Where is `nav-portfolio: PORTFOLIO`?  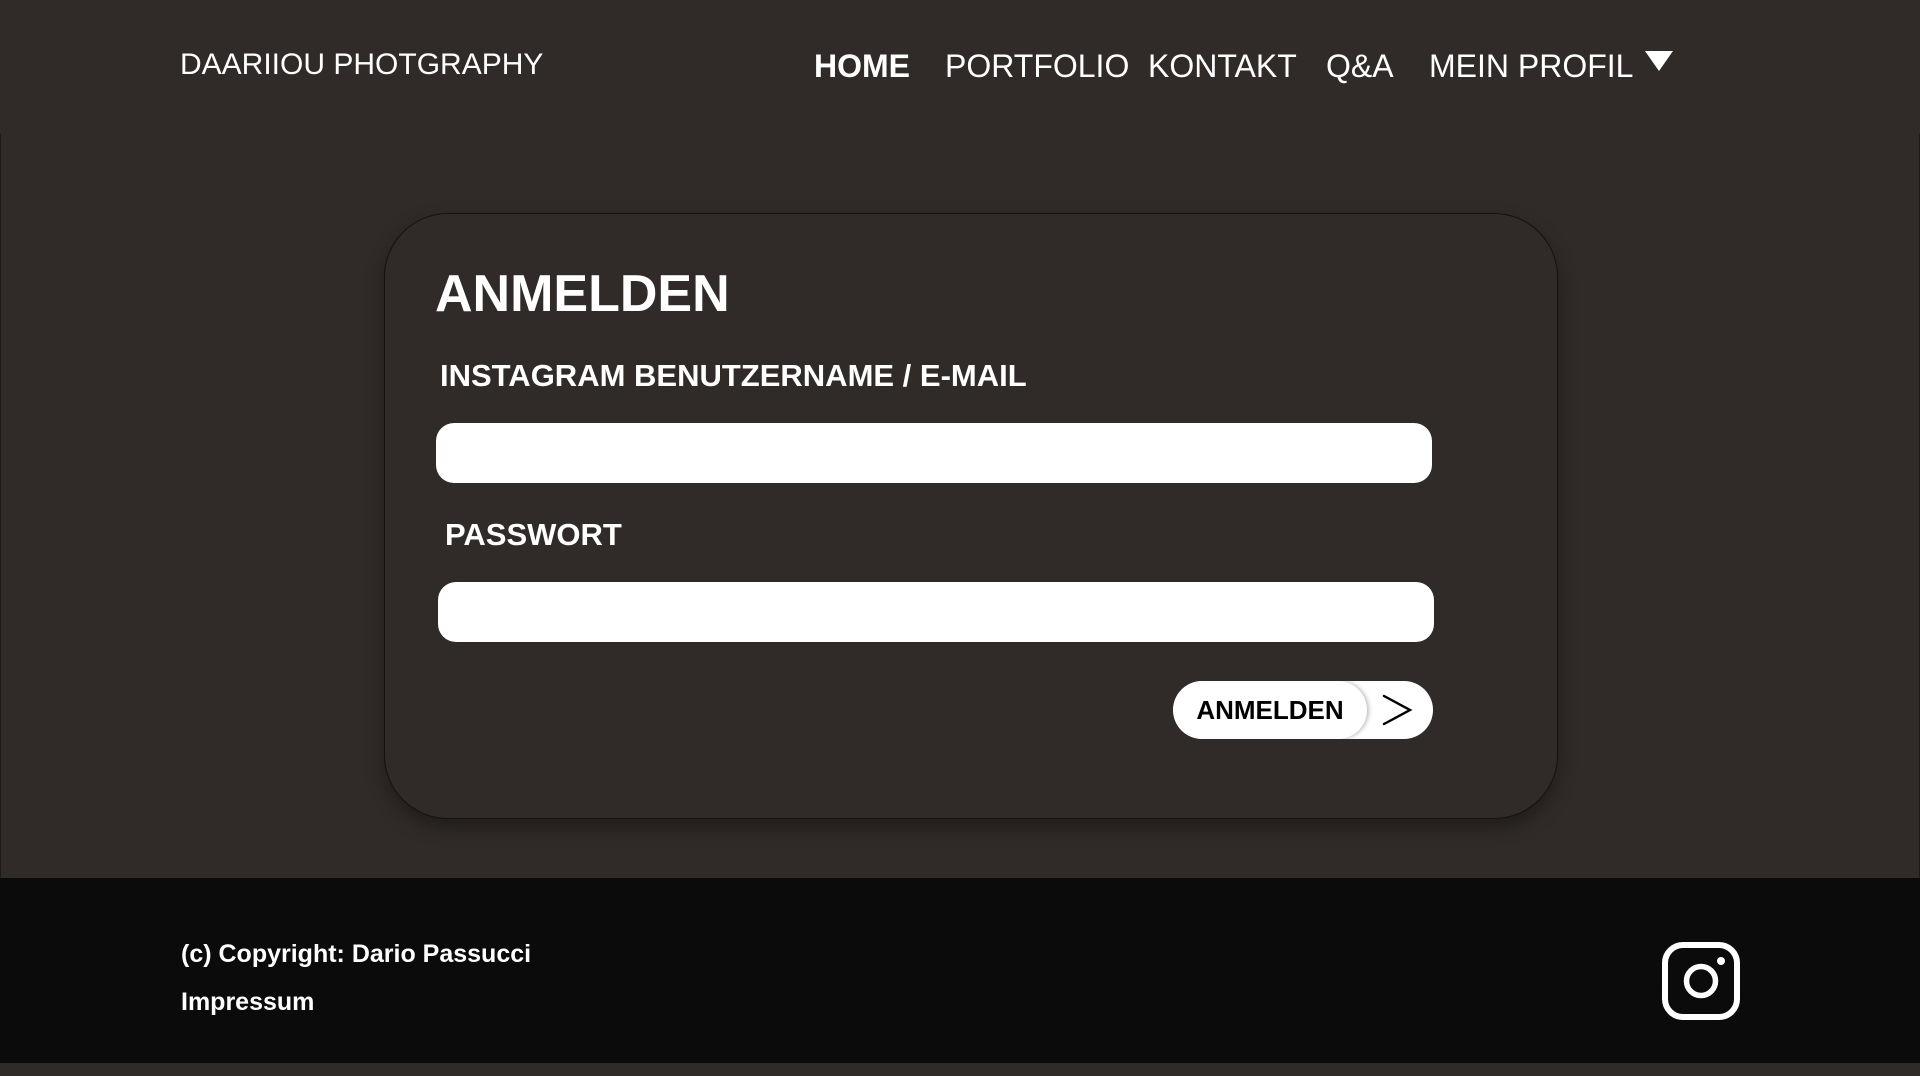 nav-portfolio: PORTFOLIO is located at coordinates (1037, 66).